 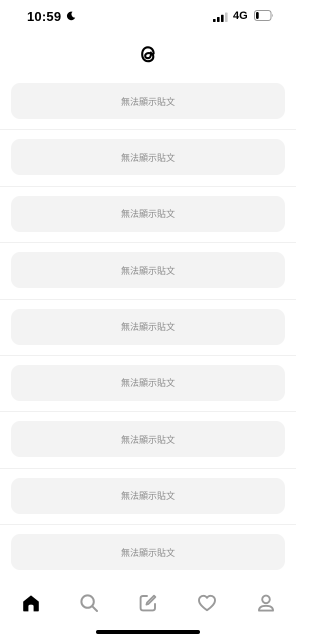 I want to click on heart-icon, so click(x=207, y=603).